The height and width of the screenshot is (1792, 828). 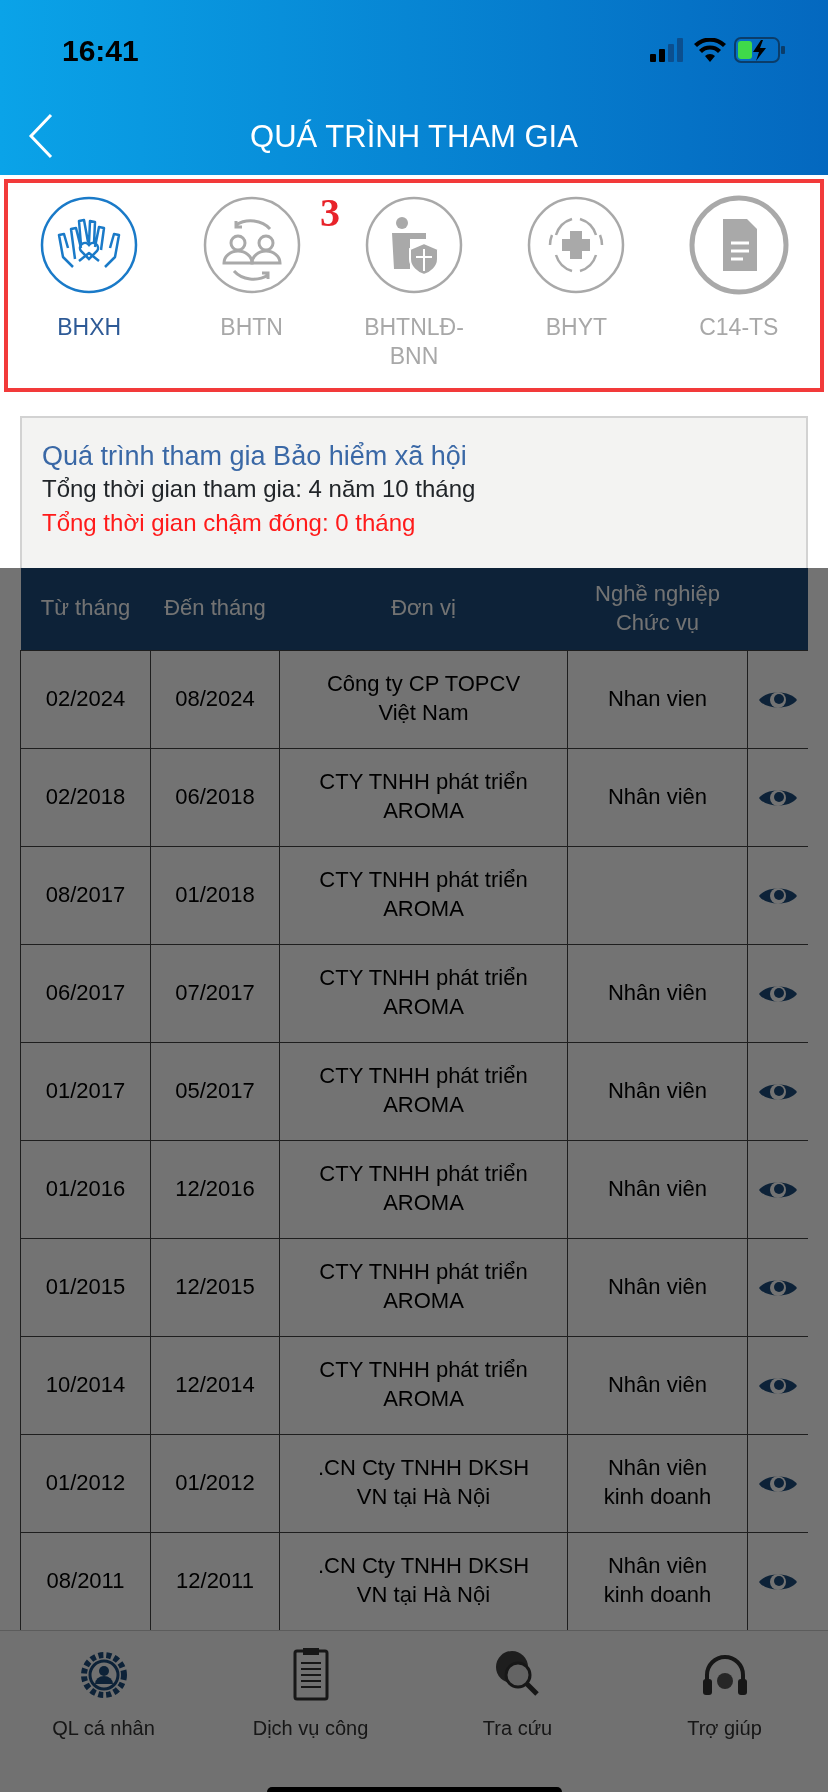 I want to click on table-cell: Nhân viên kinh doanh, so click(x=657, y=1483).